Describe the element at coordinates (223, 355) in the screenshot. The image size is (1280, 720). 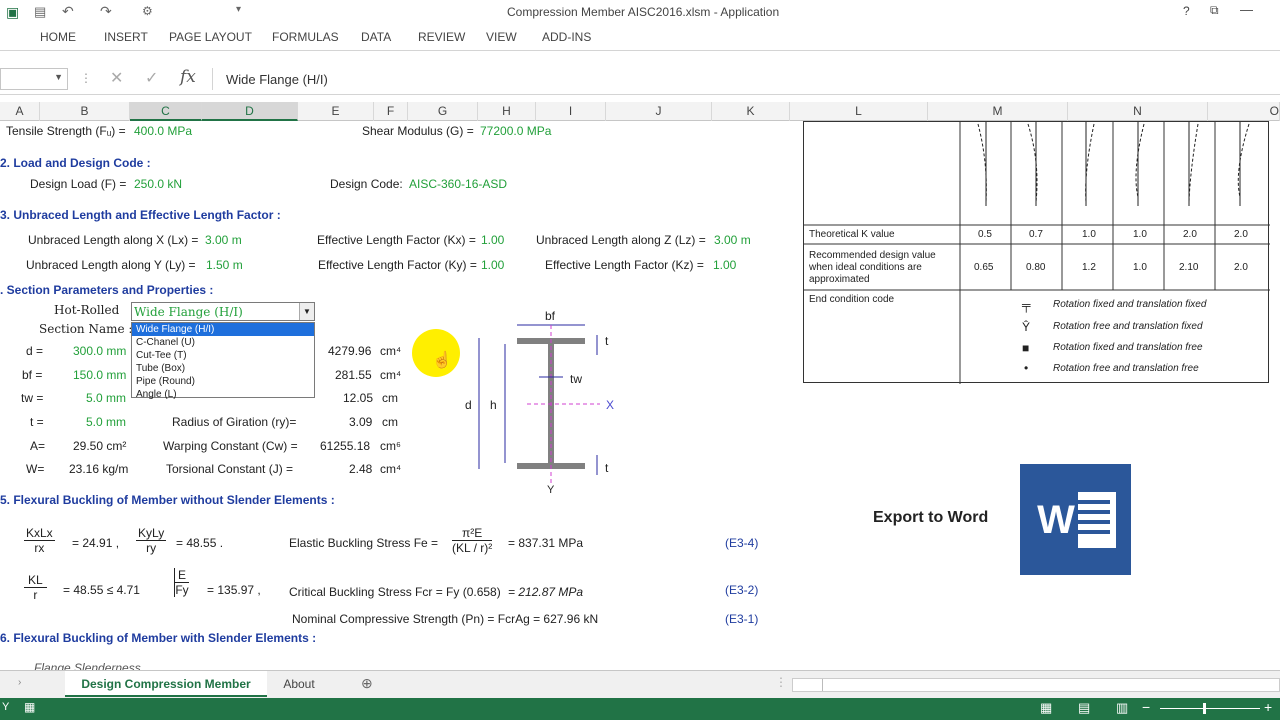
I see `option-cut-tee: Cut-Tee (T)` at that location.